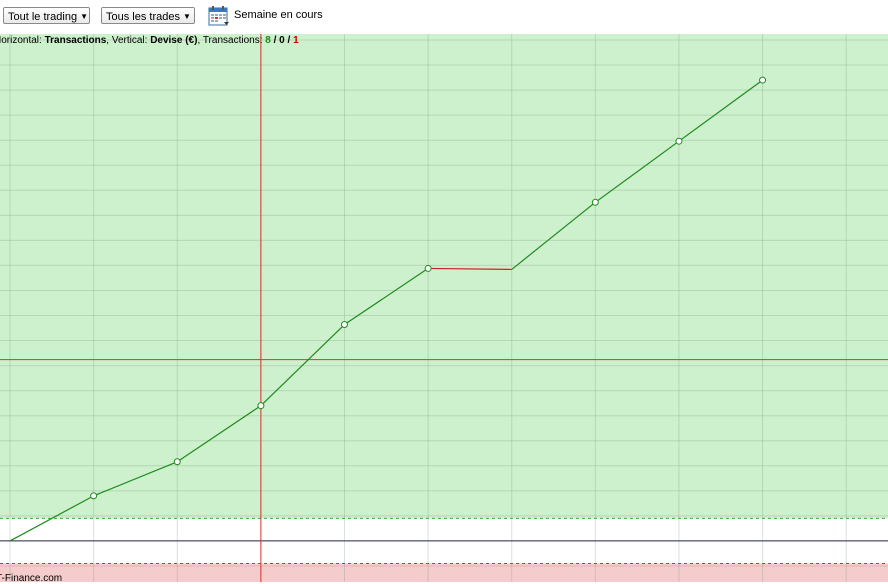 The width and height of the screenshot is (888, 584). I want to click on trades-filter-label: Tous les trades, so click(143, 17).